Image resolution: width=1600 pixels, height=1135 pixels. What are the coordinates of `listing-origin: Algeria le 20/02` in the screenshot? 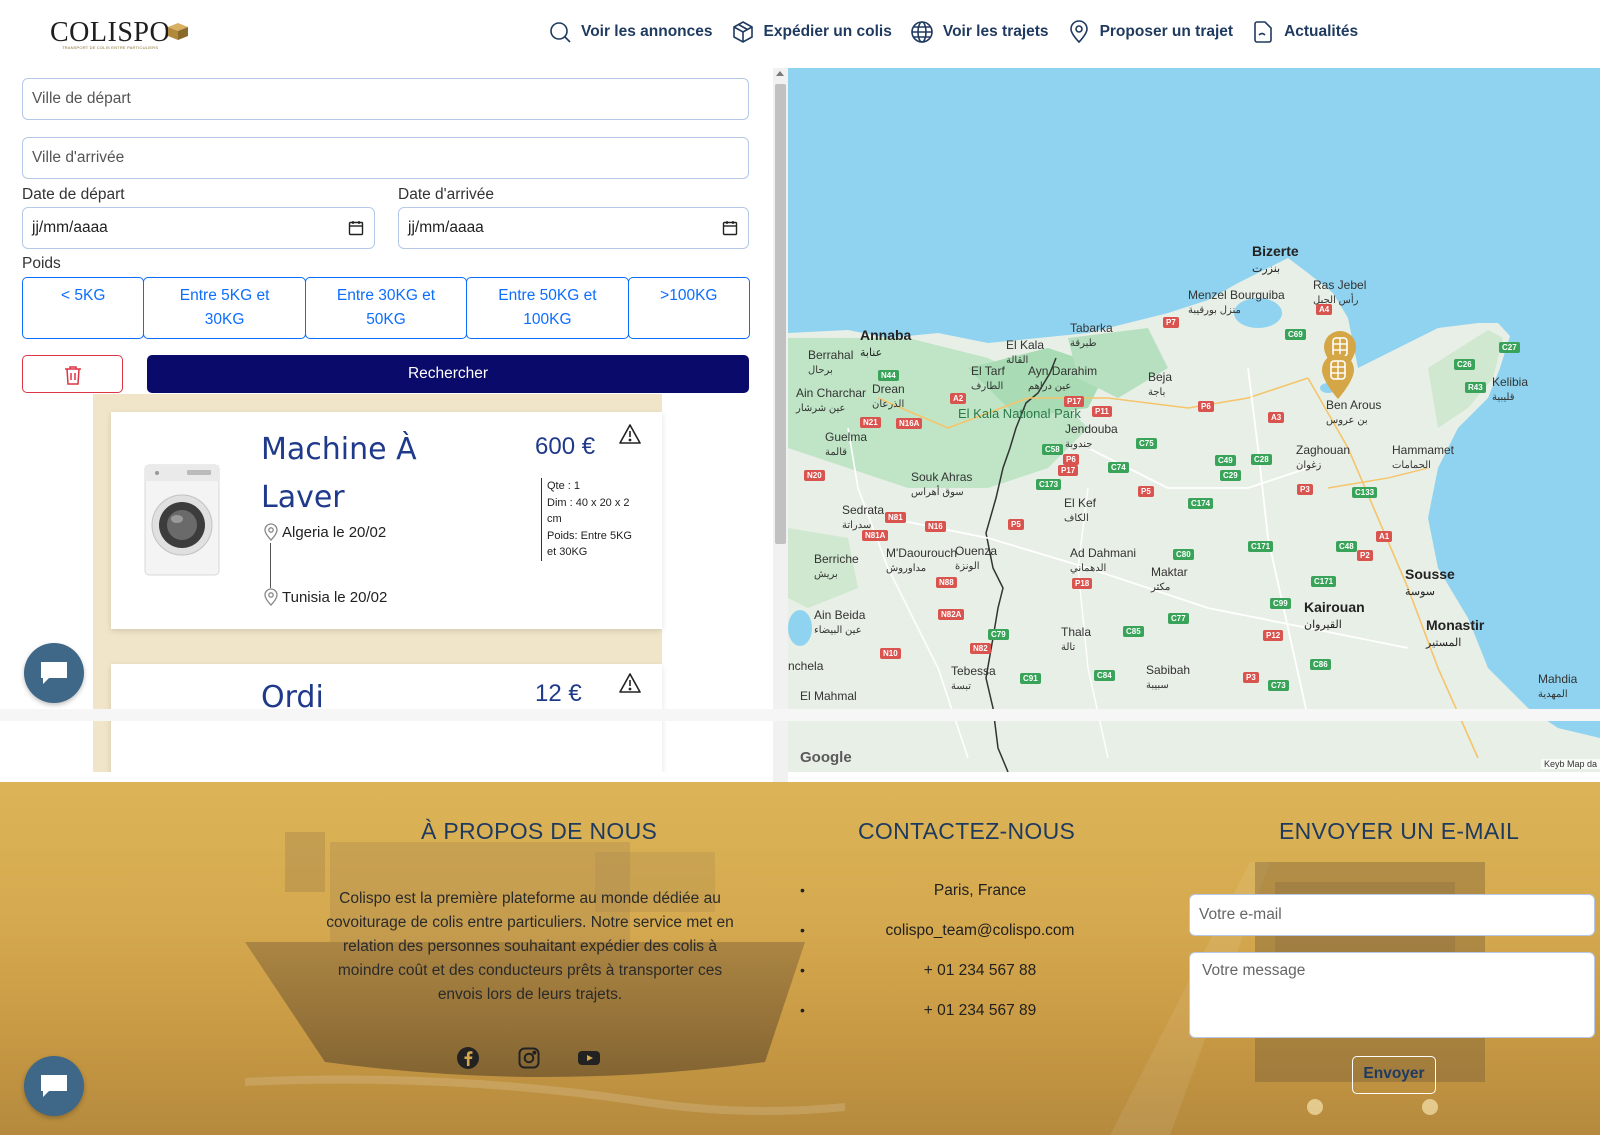 It's located at (324, 532).